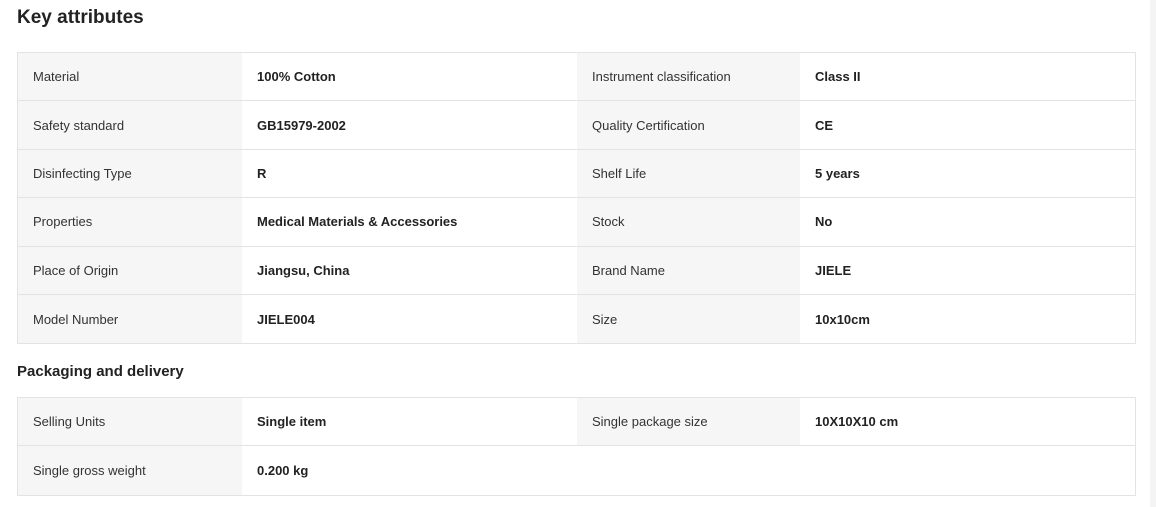 The height and width of the screenshot is (507, 1156). What do you see at coordinates (409, 319) in the screenshot?
I see `attr-value: JIELE004` at bounding box center [409, 319].